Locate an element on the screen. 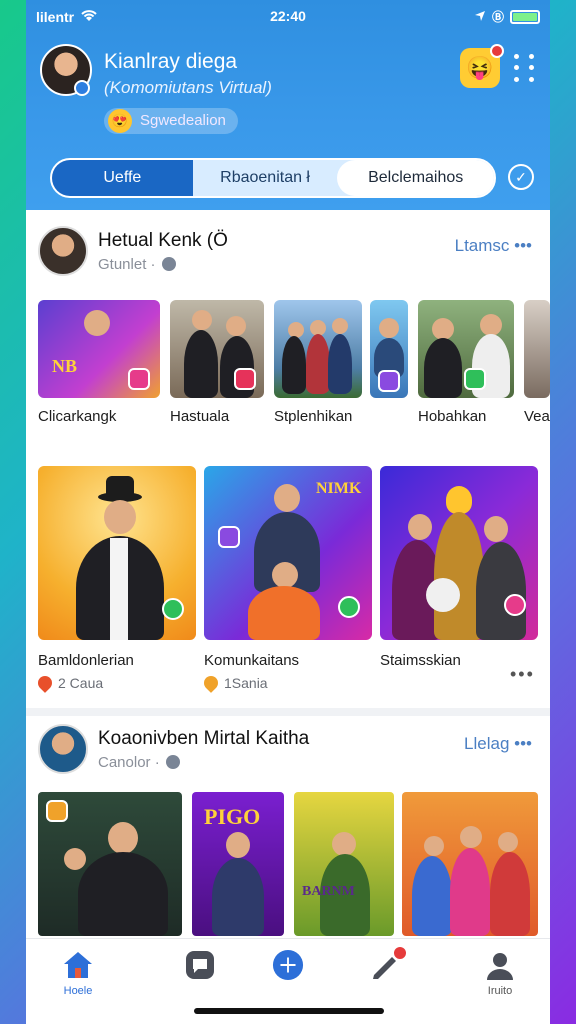 This screenshot has height=1024, width=576. pen-icon is located at coordinates (389, 963).